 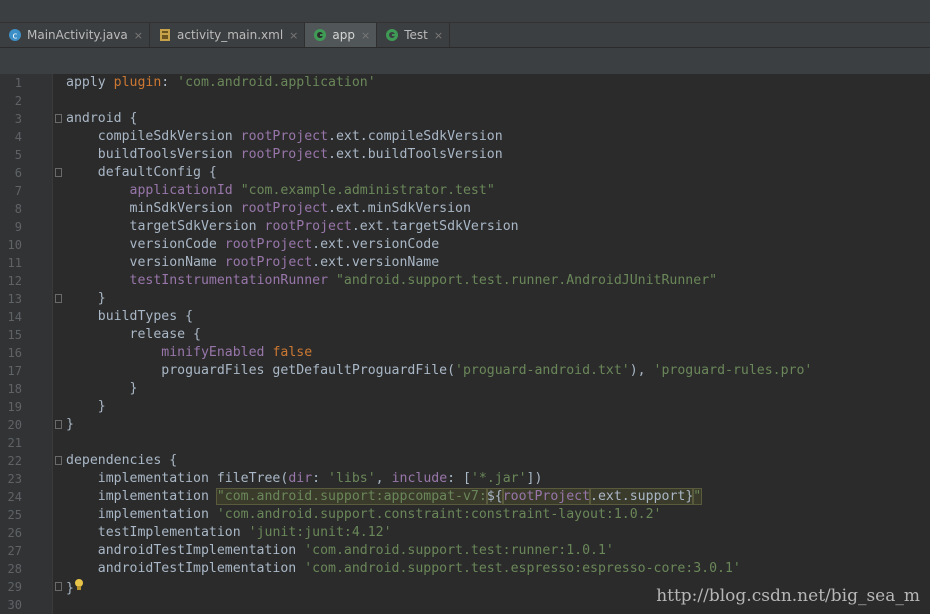 What do you see at coordinates (465, 317) in the screenshot?
I see `code-line: 14 buildTypes {` at bounding box center [465, 317].